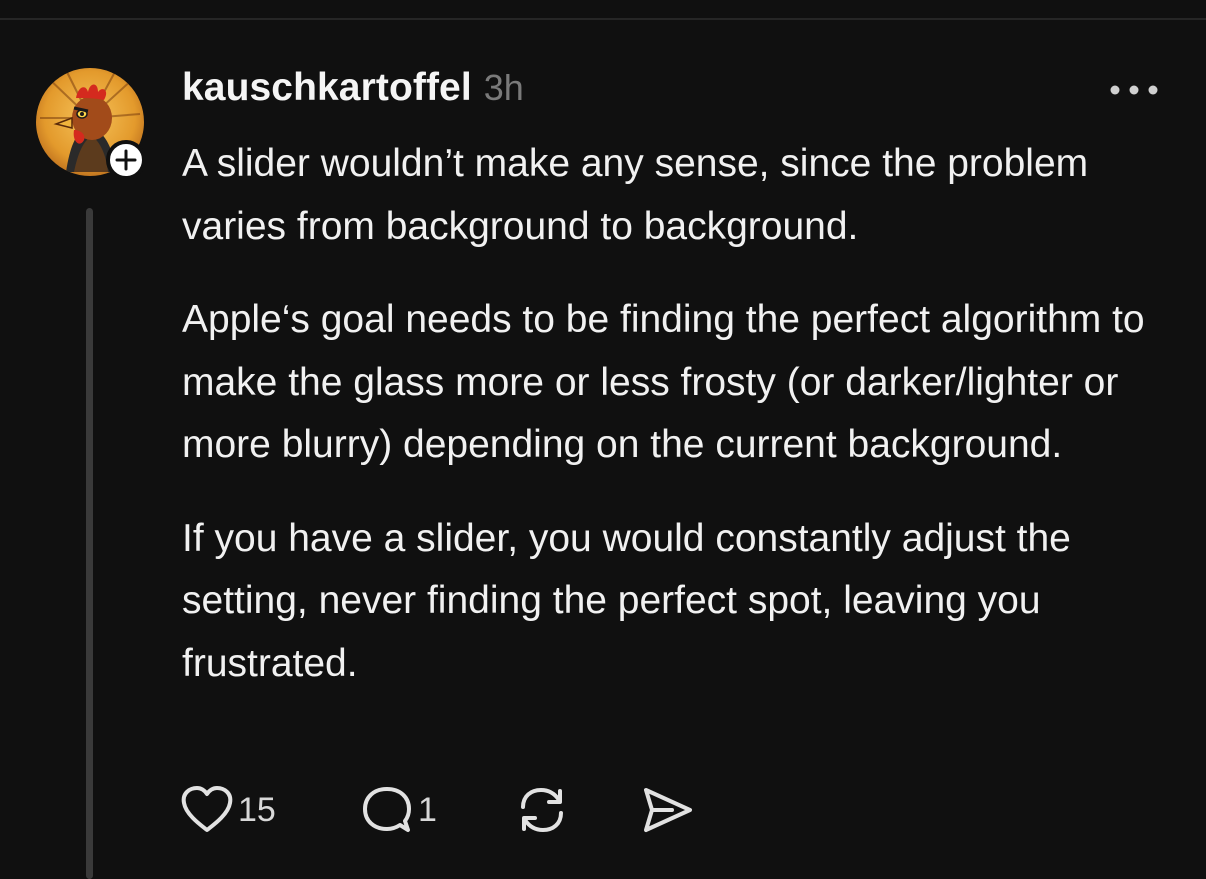  I want to click on comment-bubble-icon, so click(387, 809).